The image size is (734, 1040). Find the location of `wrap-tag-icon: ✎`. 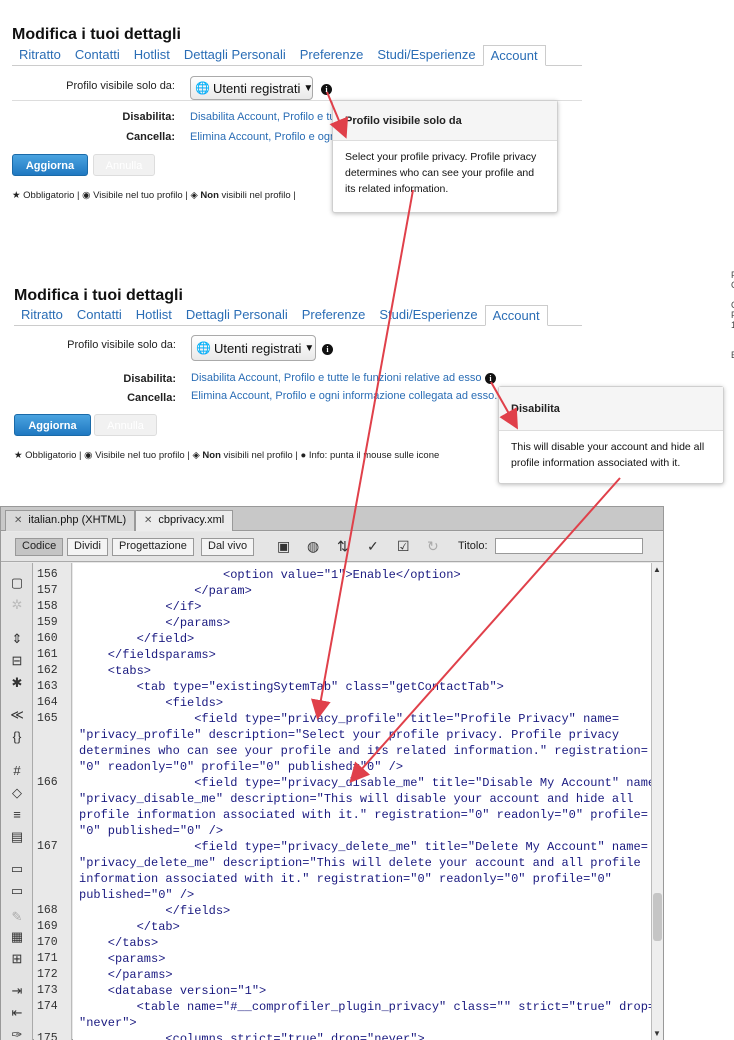

wrap-tag-icon: ✎ is located at coordinates (17, 917).